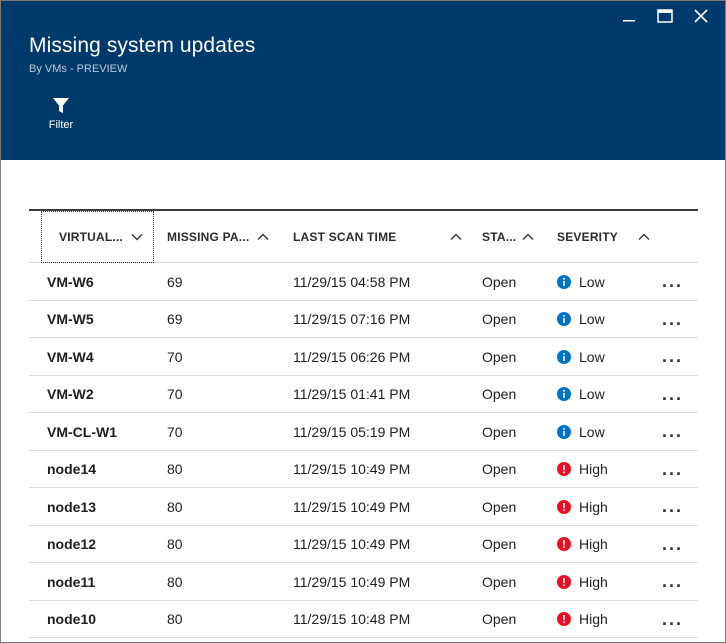 This screenshot has width=726, height=643. I want to click on close-icon, so click(701, 16).